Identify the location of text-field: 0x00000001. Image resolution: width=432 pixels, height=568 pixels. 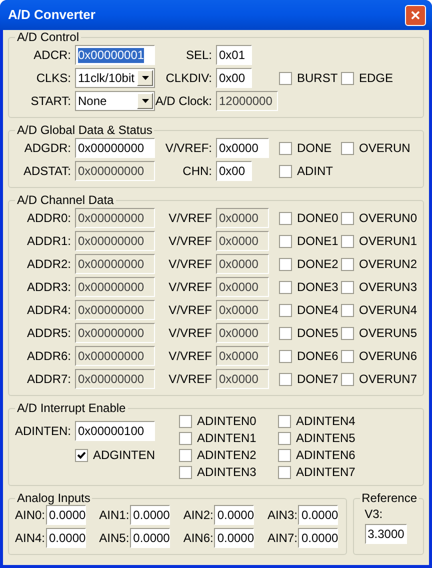
(115, 55).